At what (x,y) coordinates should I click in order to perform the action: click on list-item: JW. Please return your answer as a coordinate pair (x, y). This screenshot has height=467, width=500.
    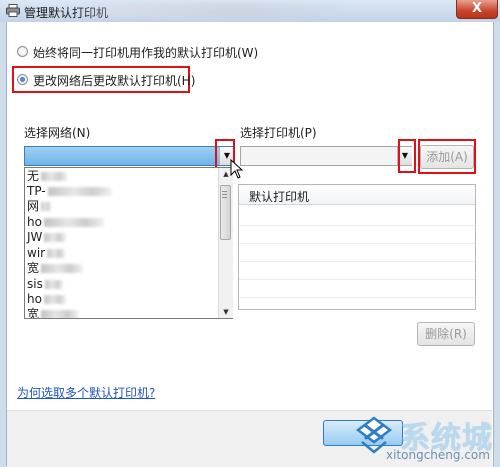
    Looking at the image, I should click on (47, 237).